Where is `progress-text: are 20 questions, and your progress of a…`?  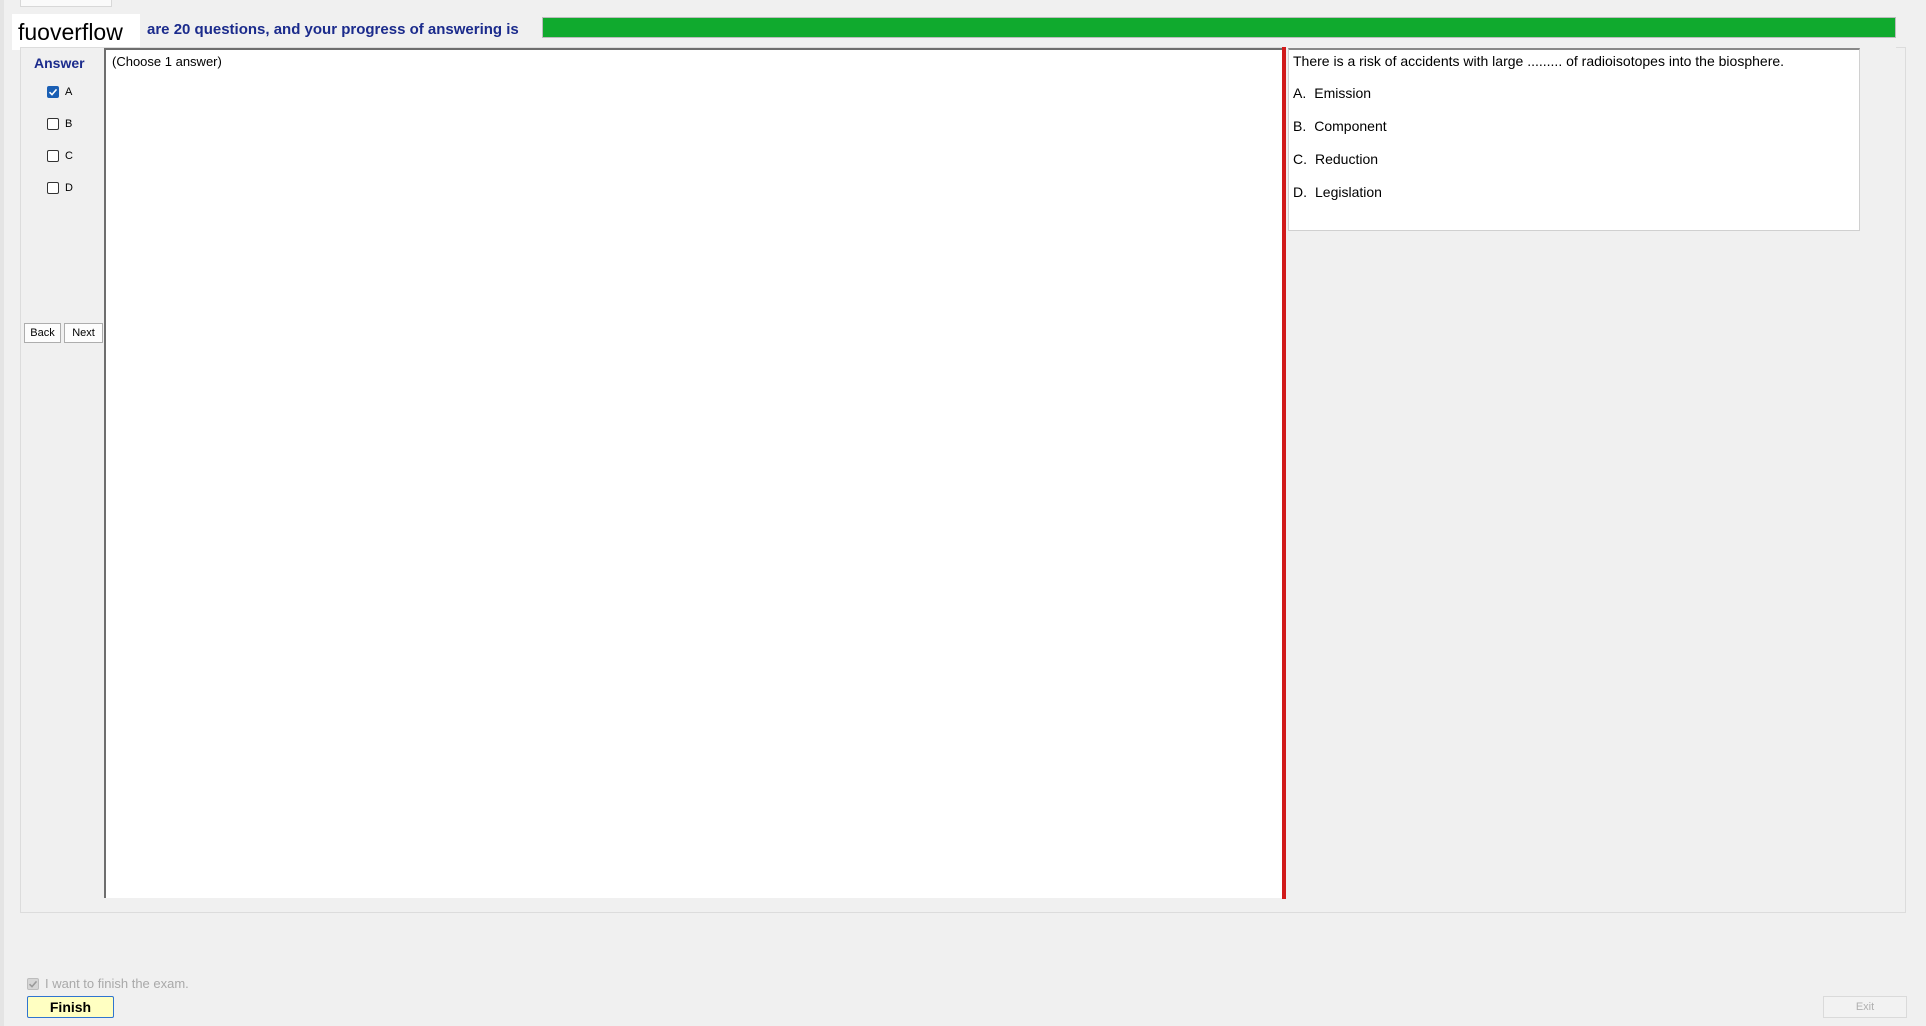
progress-text: are 20 questions, and your progress of a… is located at coordinates (333, 29).